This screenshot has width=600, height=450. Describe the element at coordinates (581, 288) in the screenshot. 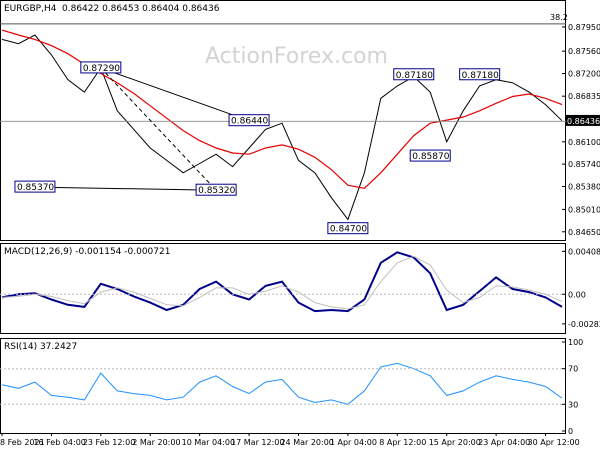

I see `macd-y-axis: 0.004088 0.00 -0.00282` at that location.